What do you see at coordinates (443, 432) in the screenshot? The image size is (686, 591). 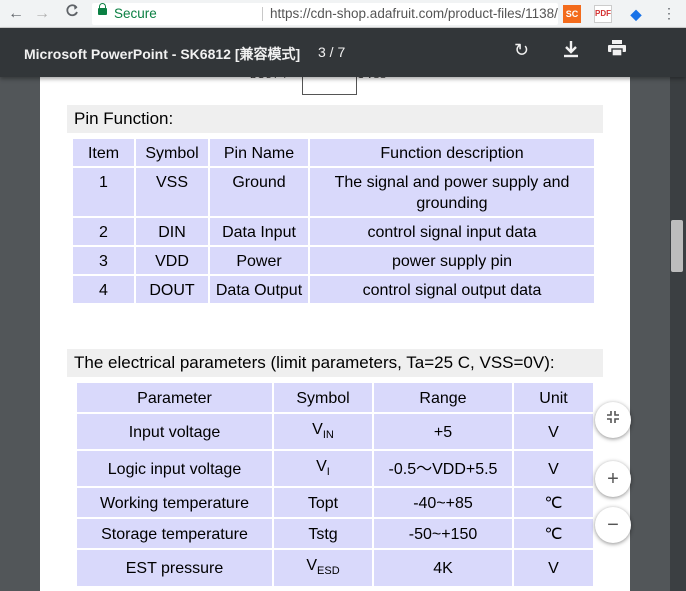 I see `table-cell: +5` at bounding box center [443, 432].